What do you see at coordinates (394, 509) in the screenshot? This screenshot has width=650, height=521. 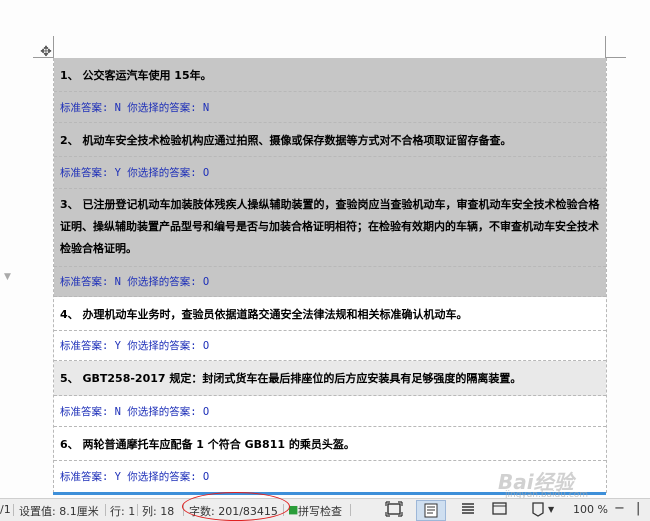 I see `fullscreen-icon` at bounding box center [394, 509].